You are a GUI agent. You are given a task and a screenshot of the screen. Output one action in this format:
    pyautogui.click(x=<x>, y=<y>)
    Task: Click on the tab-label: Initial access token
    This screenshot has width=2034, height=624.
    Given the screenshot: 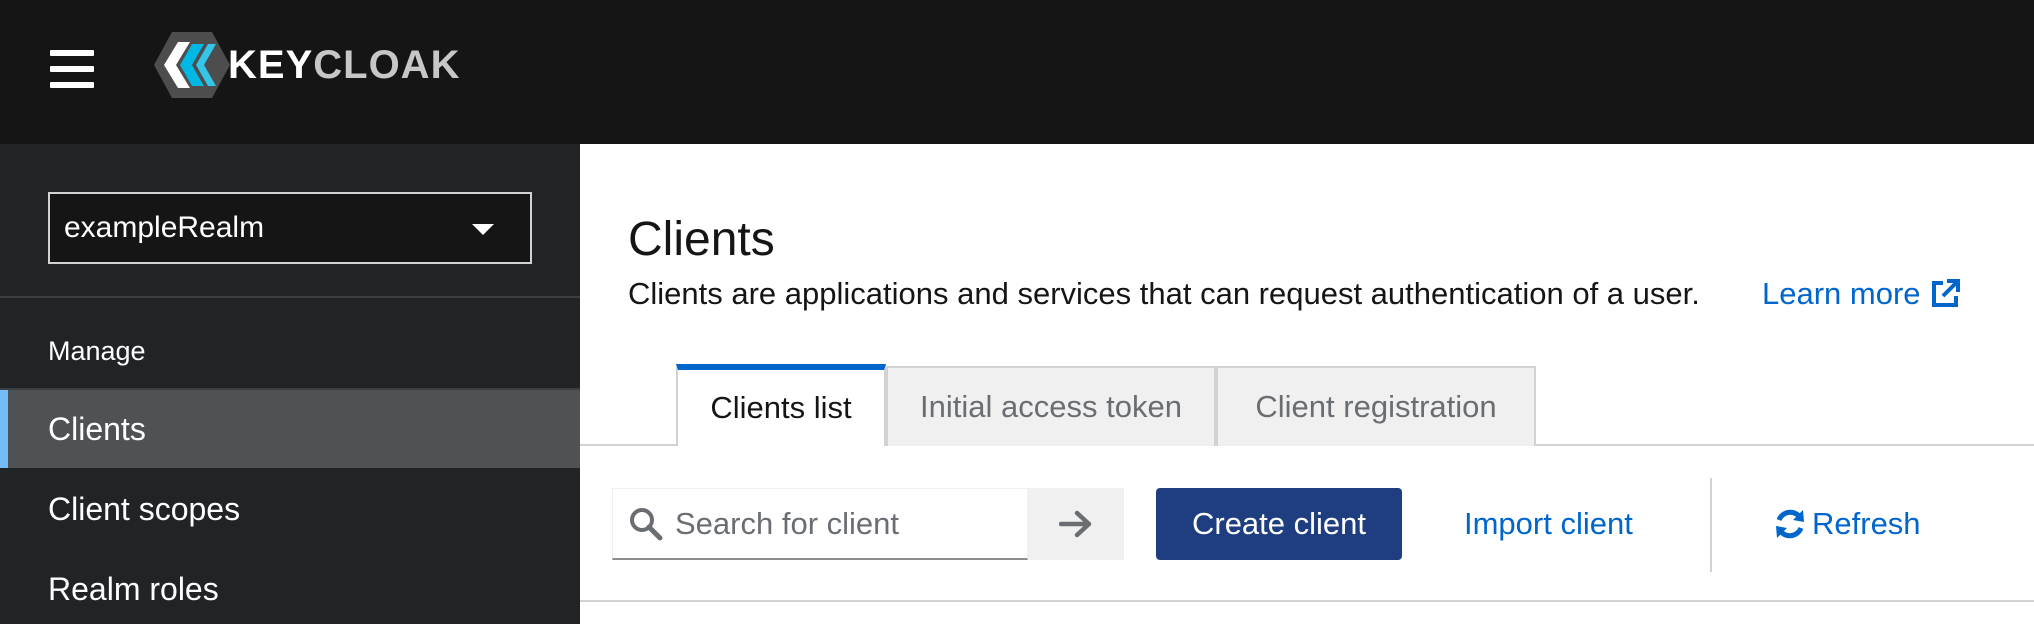 What is the action you would take?
    pyautogui.click(x=1051, y=406)
    